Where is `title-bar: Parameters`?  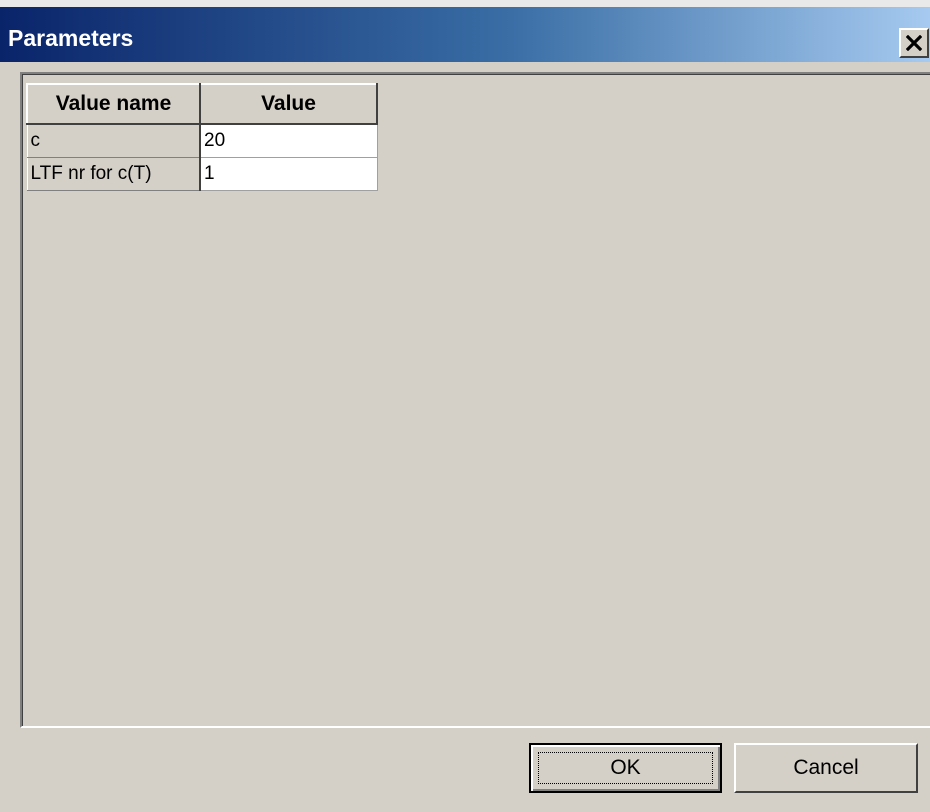
title-bar: Parameters is located at coordinates (465, 31).